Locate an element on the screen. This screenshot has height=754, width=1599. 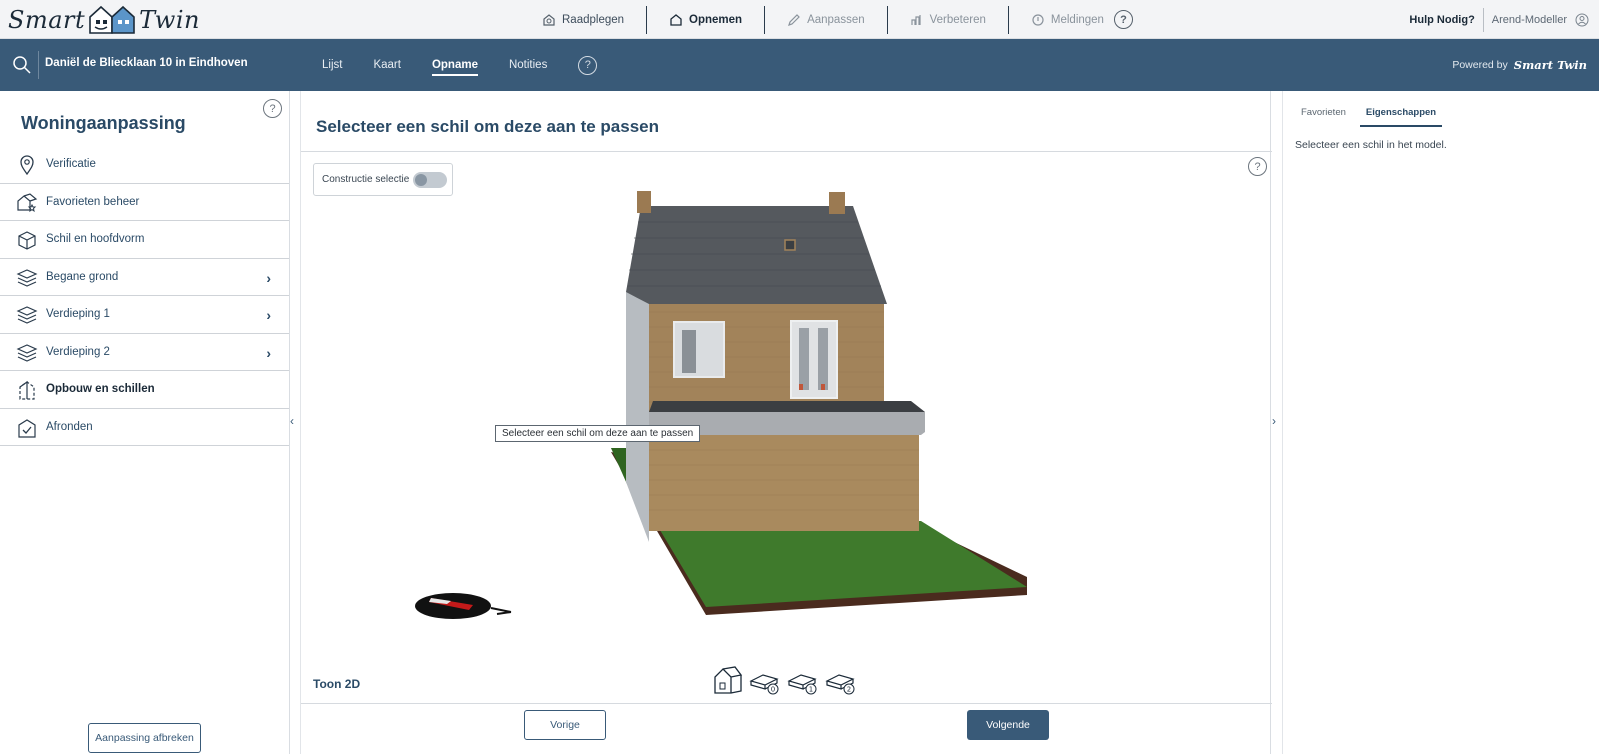
step-label: Begane grond is located at coordinates (82, 276).